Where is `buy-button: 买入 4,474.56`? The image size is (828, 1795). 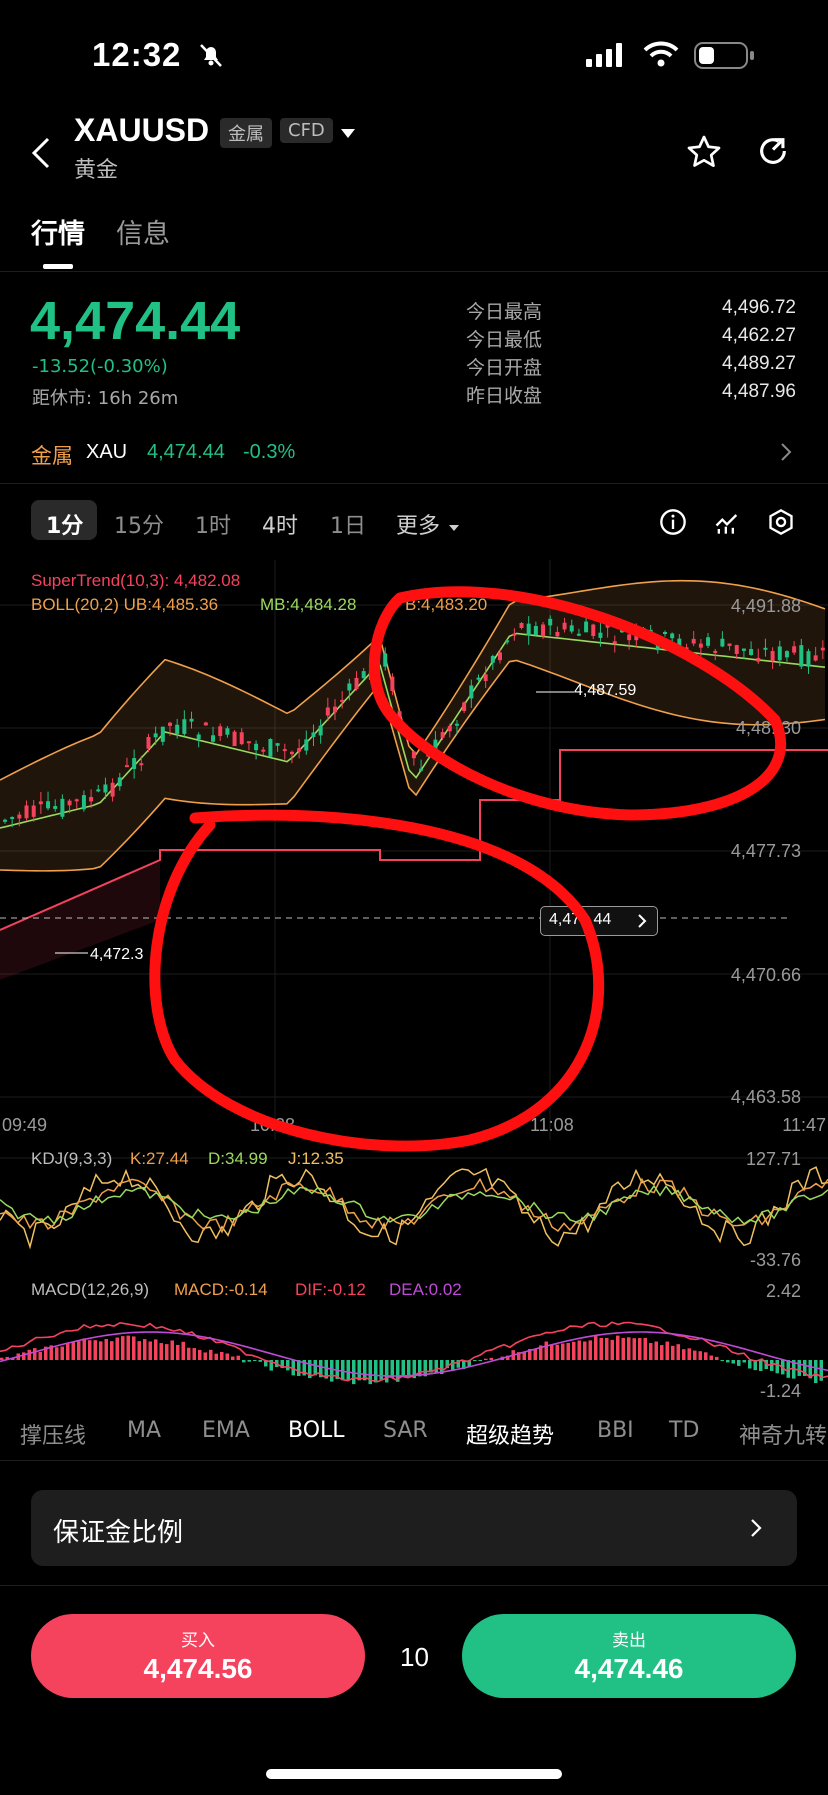
buy-button: 买入 4,474.56 is located at coordinates (198, 1656).